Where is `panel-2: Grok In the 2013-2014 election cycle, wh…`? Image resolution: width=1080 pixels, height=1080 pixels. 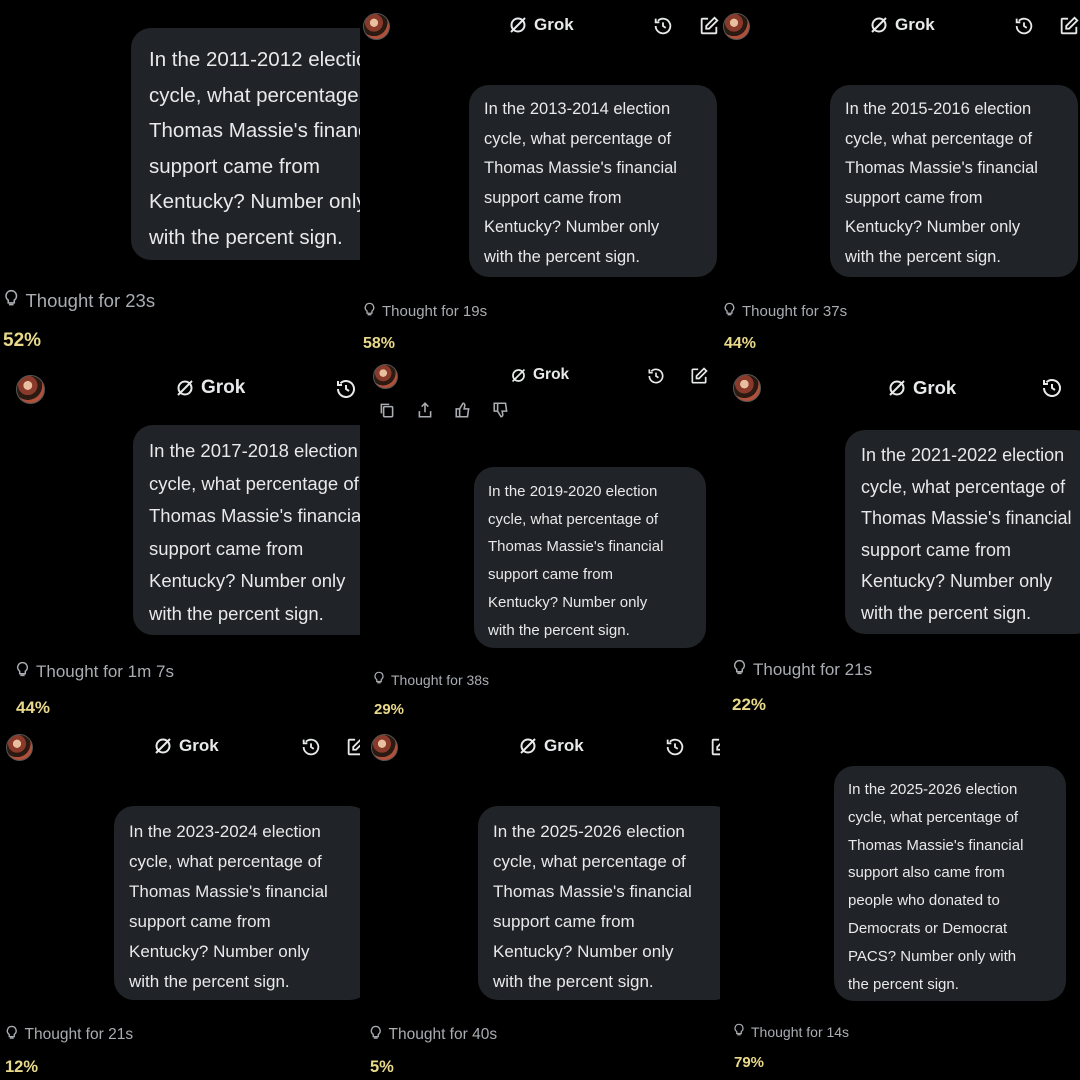
panel-2: Grok In the 2013-2014 election cycle, wh… is located at coordinates (540, 180).